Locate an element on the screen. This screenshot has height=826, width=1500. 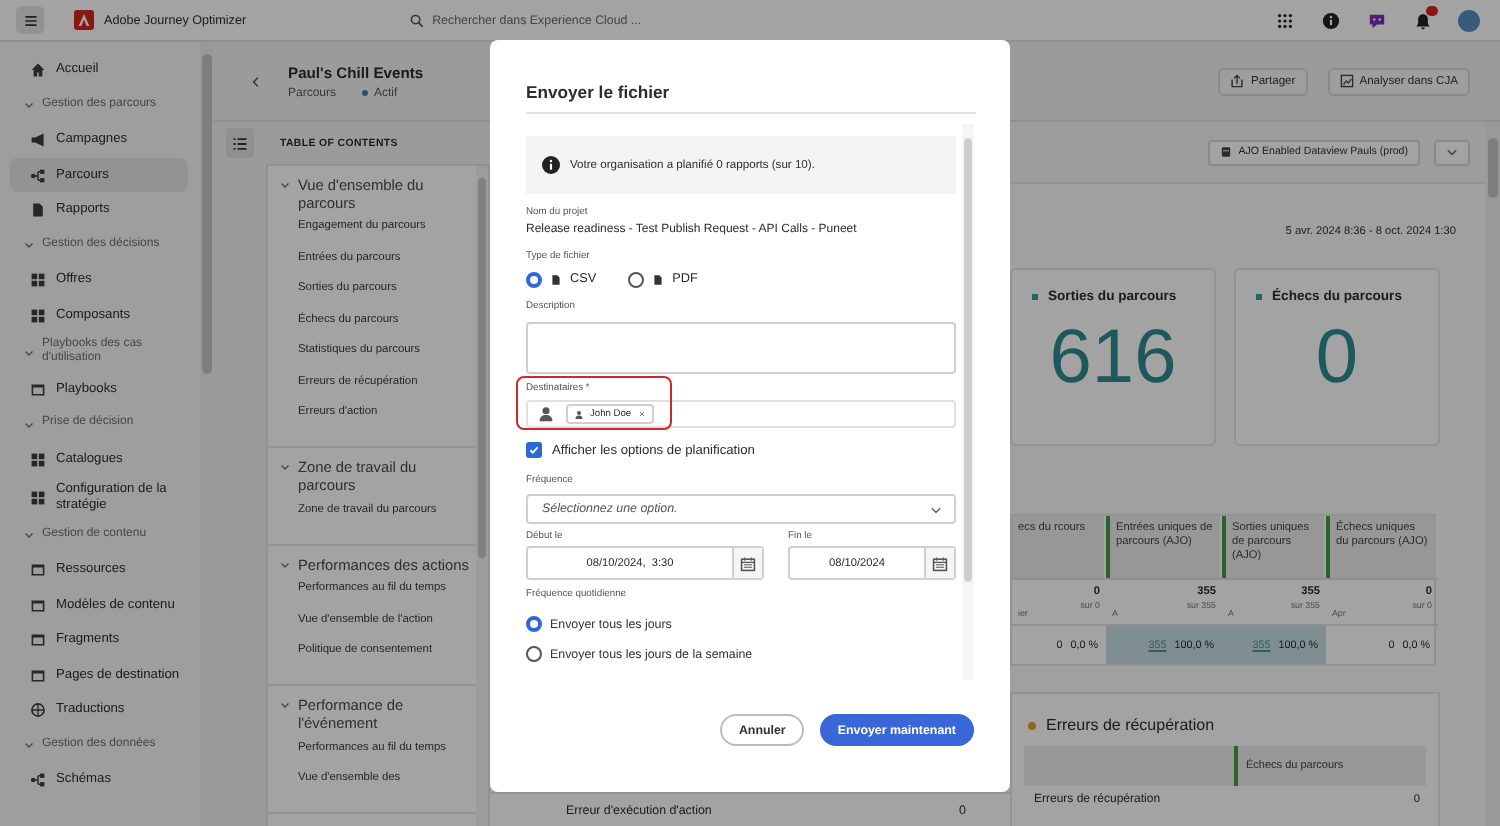
help-icon is located at coordinates (1331, 20).